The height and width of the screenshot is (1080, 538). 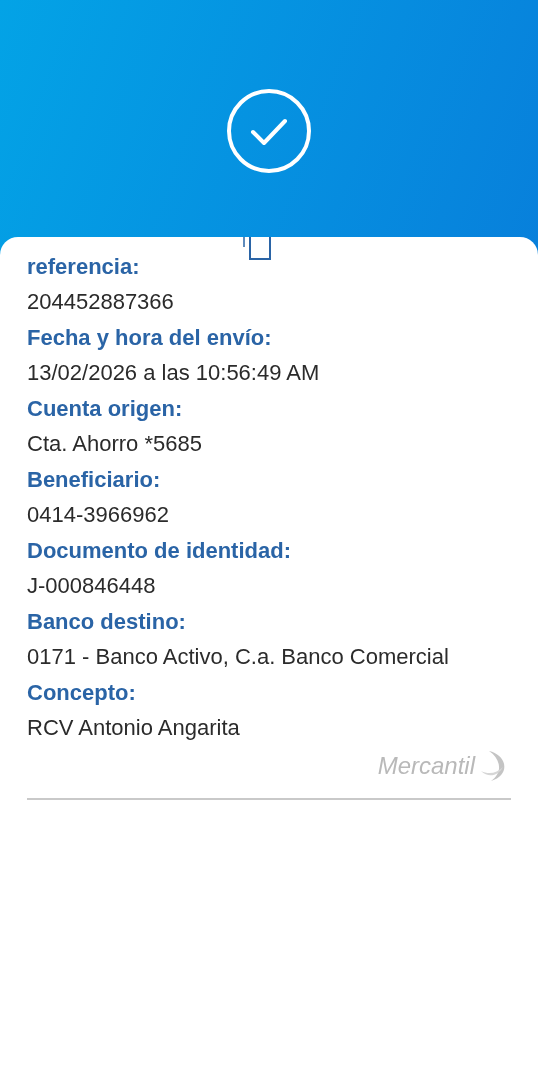 I want to click on field-value: 0414-3966962, so click(x=98, y=515).